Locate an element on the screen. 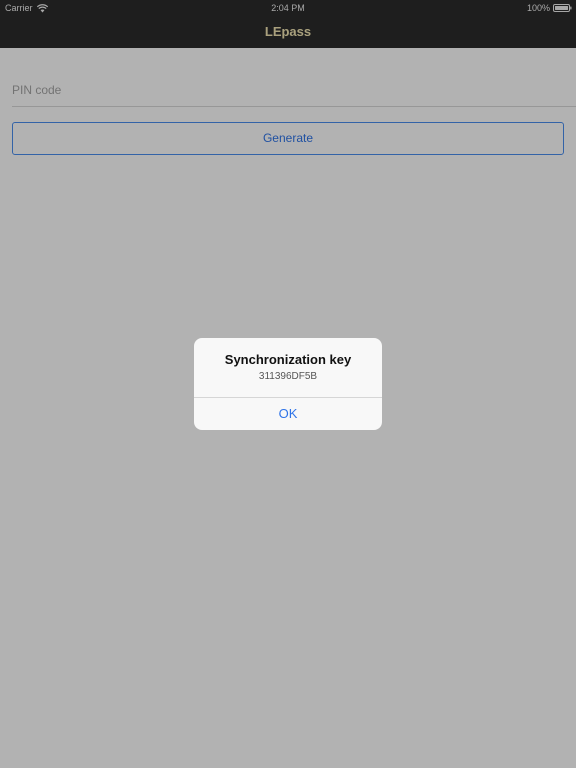 This screenshot has height=768, width=576. ok-button: OK is located at coordinates (288, 414).